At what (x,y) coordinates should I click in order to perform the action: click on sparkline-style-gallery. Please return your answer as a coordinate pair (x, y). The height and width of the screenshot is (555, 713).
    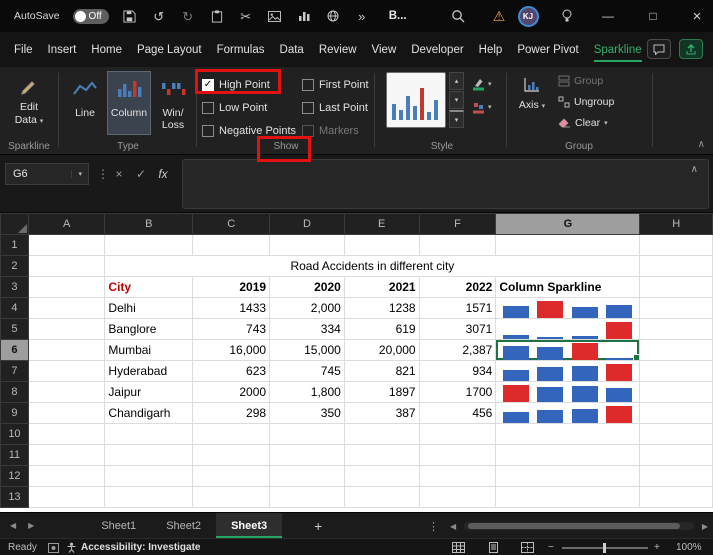
    Looking at the image, I should click on (416, 100).